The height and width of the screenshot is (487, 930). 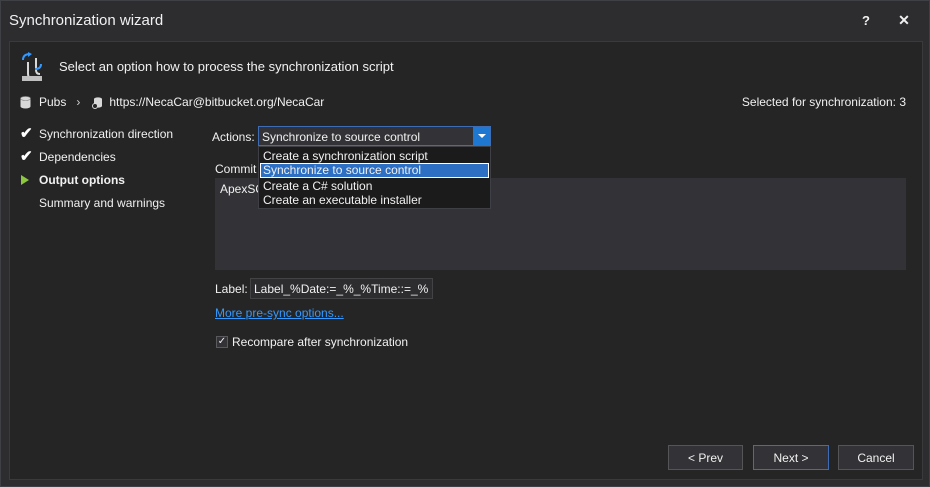 I want to click on step-dependencies: ✔ Dependencies, so click(x=96, y=156).